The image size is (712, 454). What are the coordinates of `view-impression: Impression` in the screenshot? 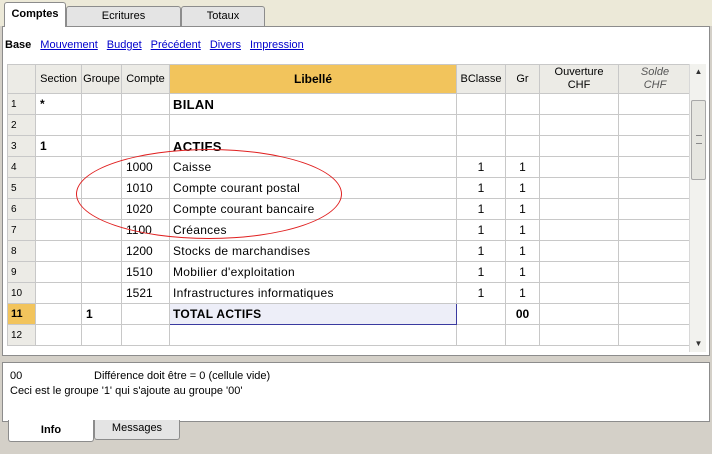 It's located at (277, 47).